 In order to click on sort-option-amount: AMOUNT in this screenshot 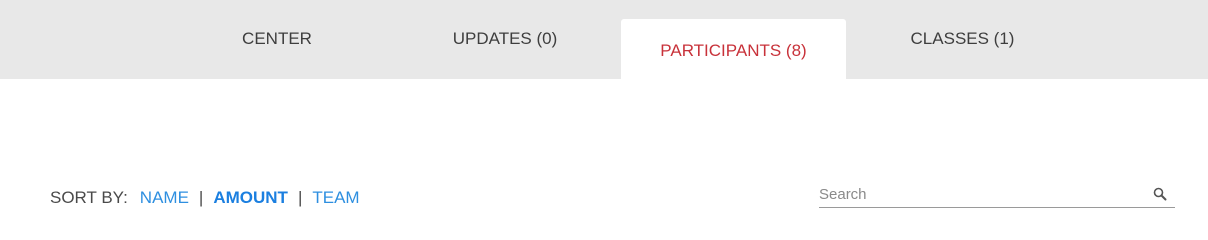, I will do `click(250, 198)`.